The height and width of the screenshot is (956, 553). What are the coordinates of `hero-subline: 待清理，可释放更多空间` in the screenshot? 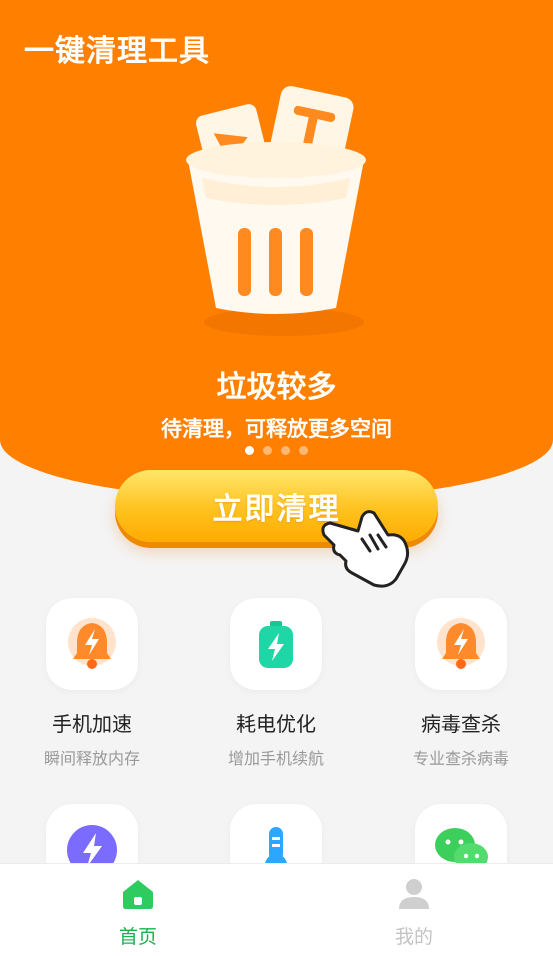 It's located at (276, 429).